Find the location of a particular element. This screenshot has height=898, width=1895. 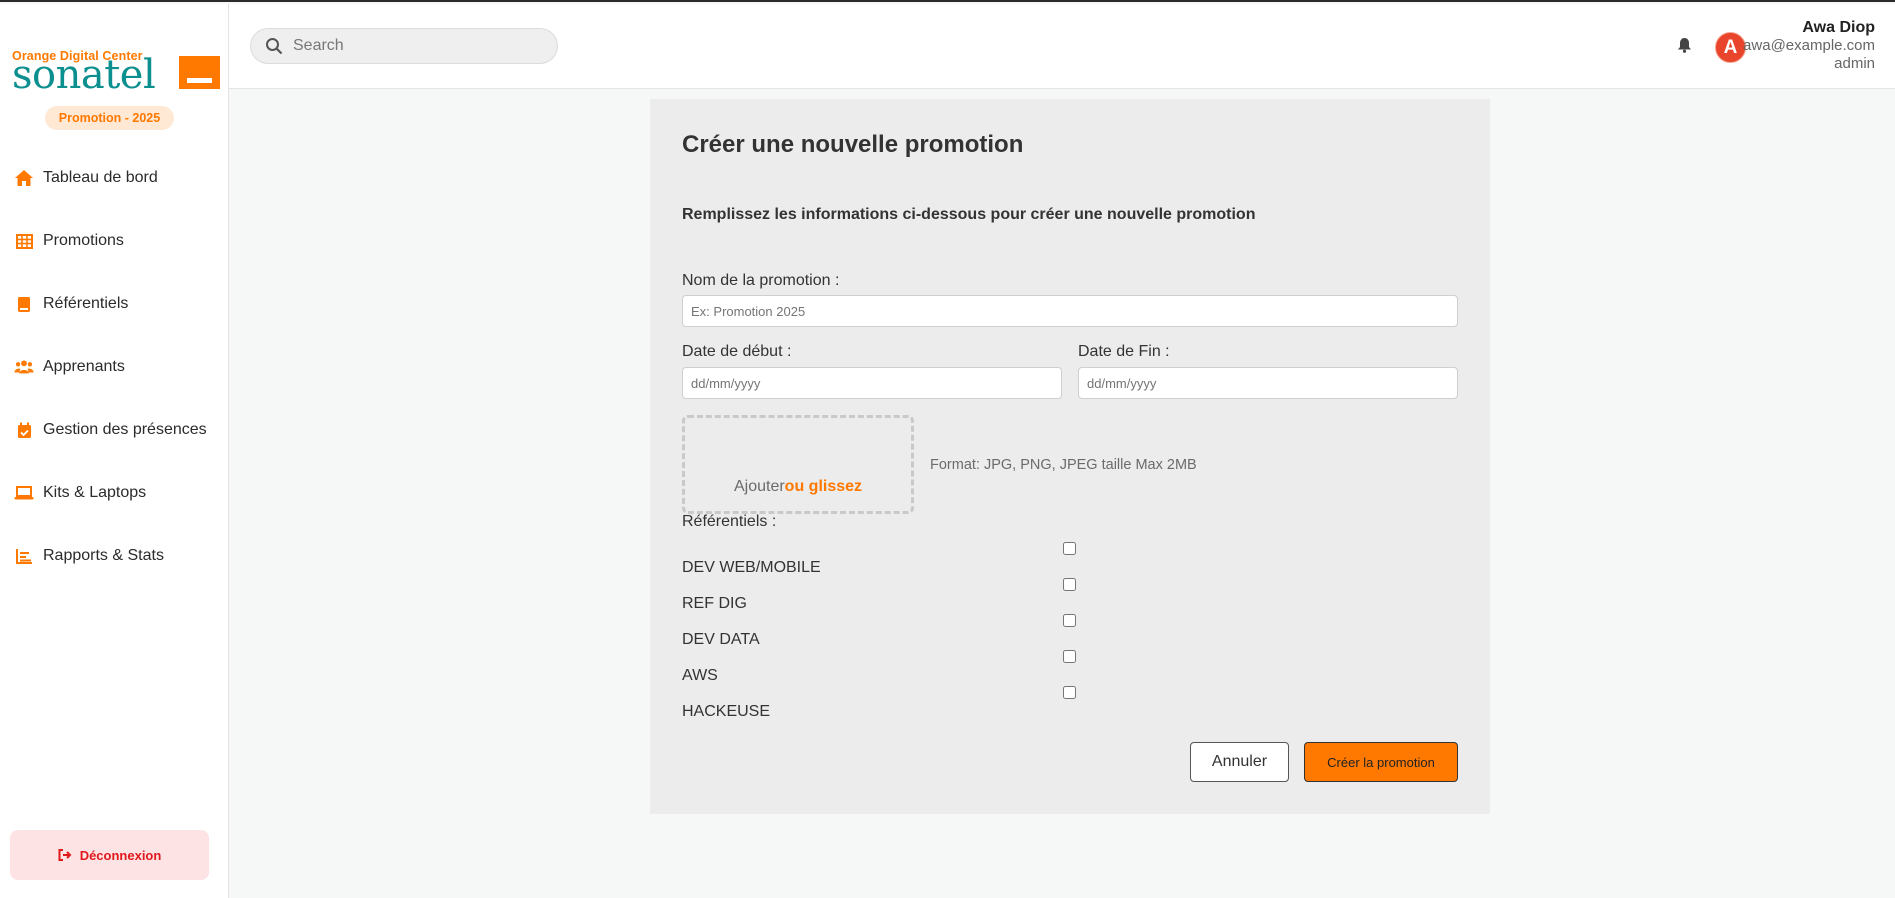

end-date-input is located at coordinates (1268, 383).